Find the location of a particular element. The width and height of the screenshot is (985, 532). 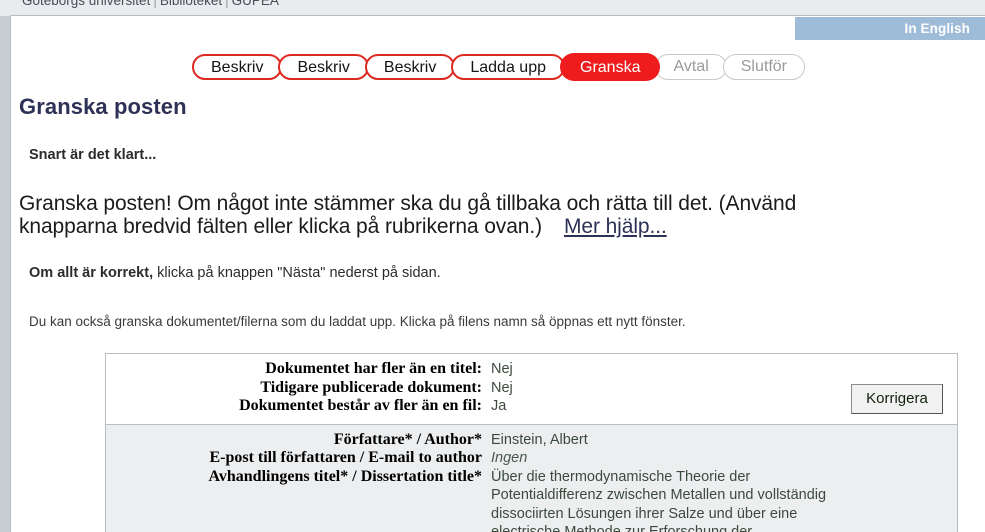

step-ladda-upp: Ladda upp is located at coordinates (508, 67).